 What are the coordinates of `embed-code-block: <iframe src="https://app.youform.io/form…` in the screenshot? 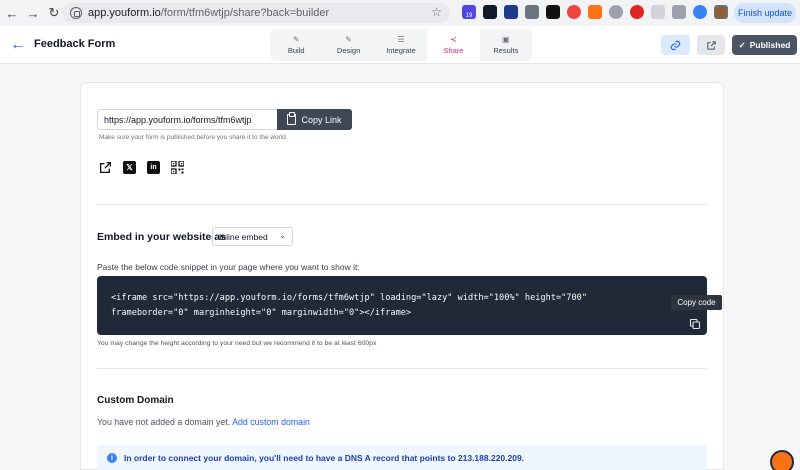 It's located at (402, 305).